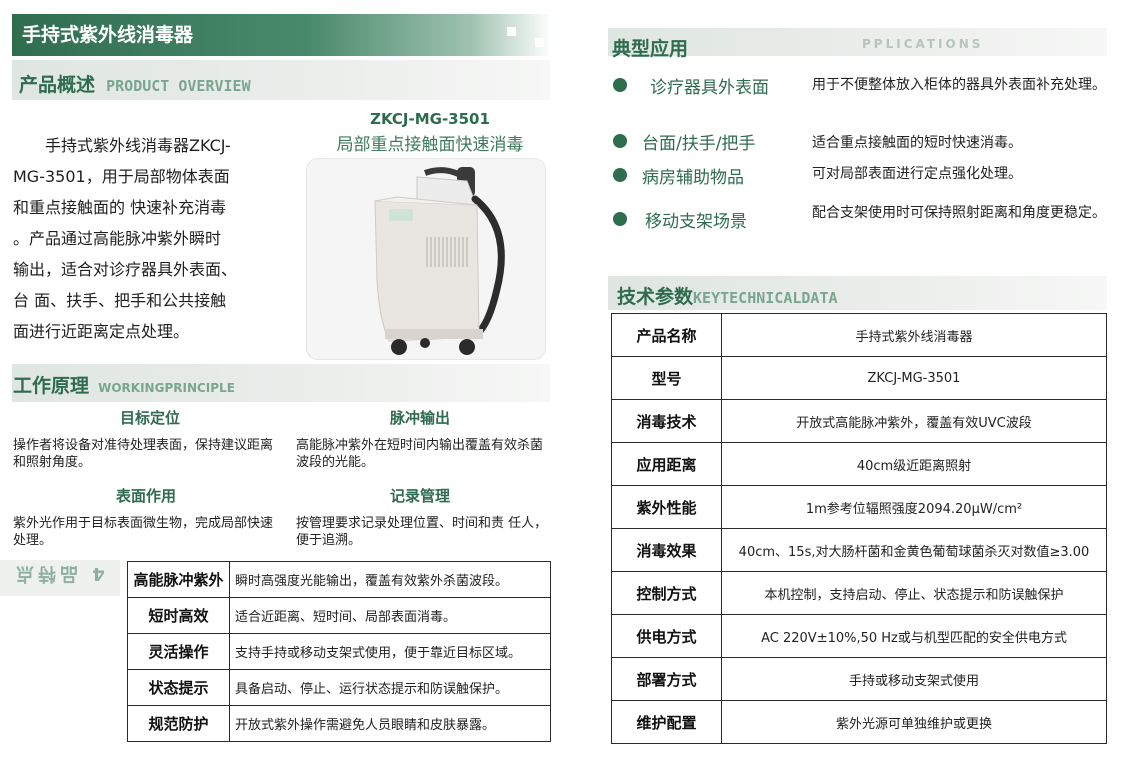 Image resolution: width=1123 pixels, height=757 pixels. Describe the element at coordinates (120, 300) in the screenshot. I see `overview-line: 台 面、扶手、把手和公共接触` at that location.